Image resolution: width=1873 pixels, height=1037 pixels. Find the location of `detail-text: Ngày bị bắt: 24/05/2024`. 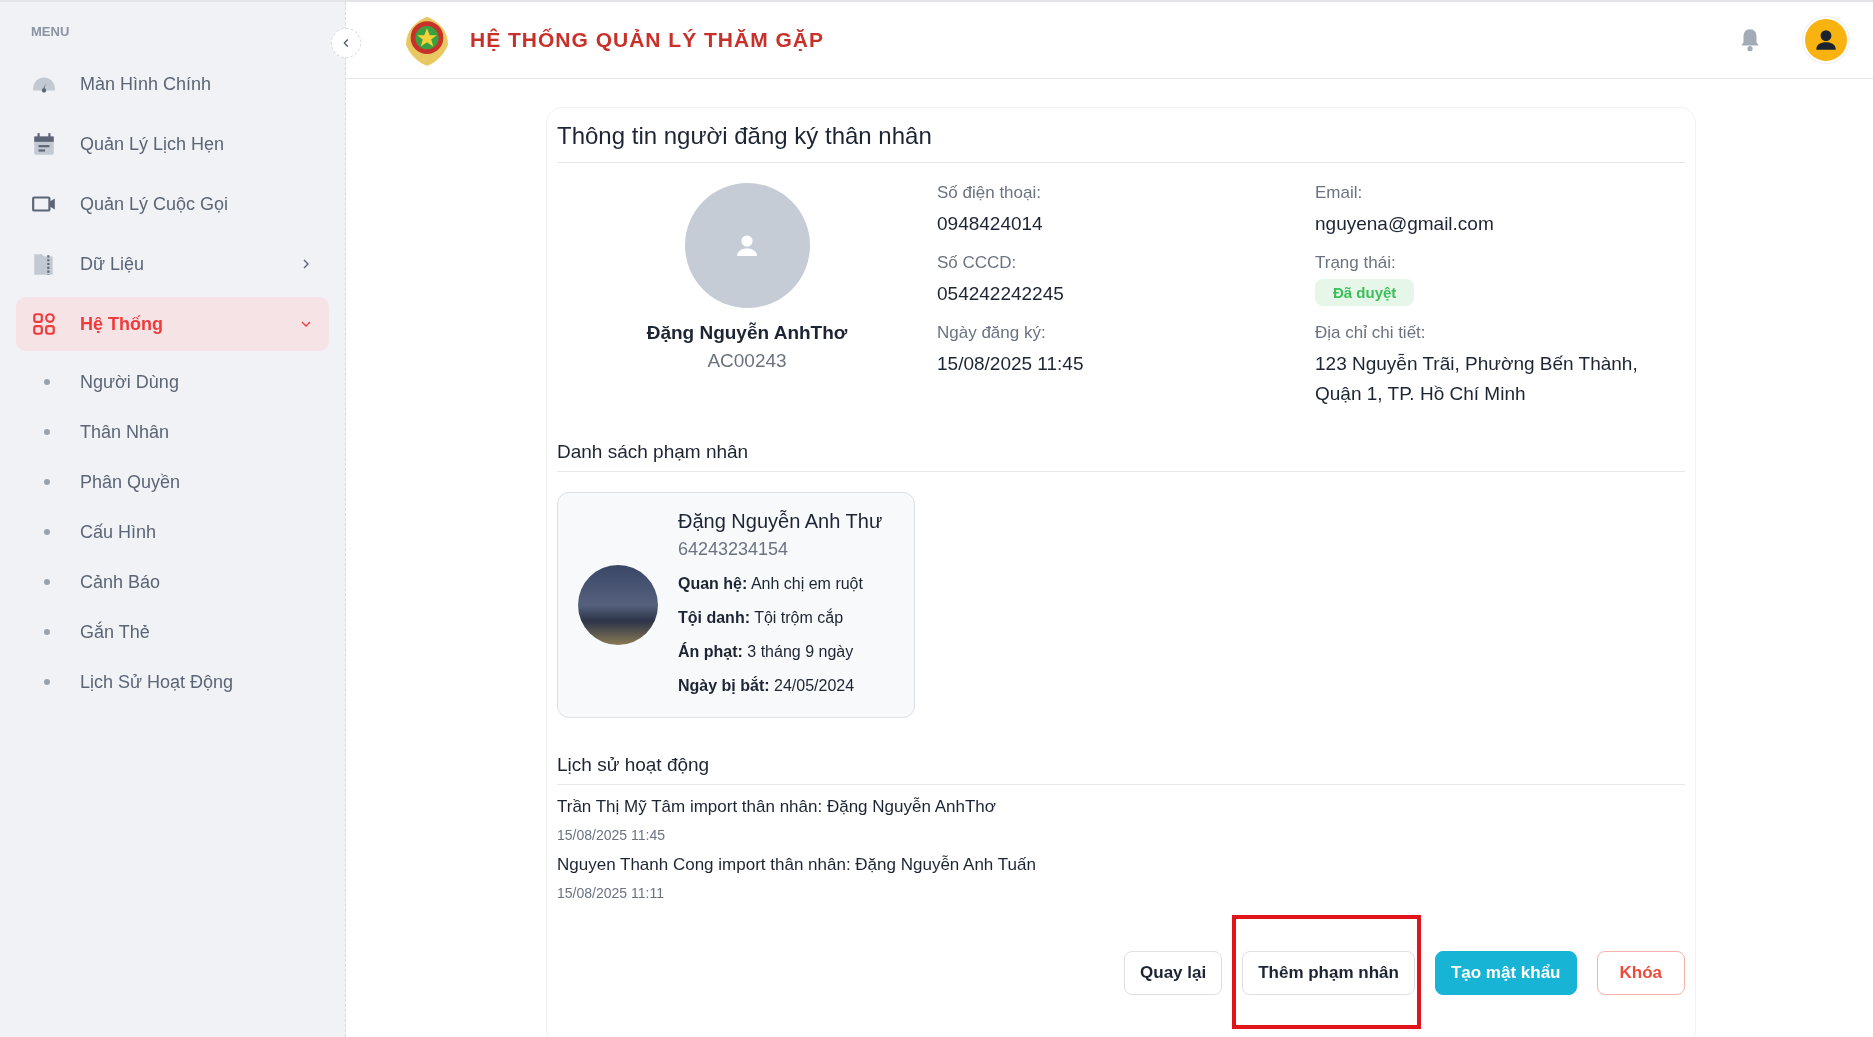

detail-text: Ngày bị bắt: 24/05/2024 is located at coordinates (767, 685).